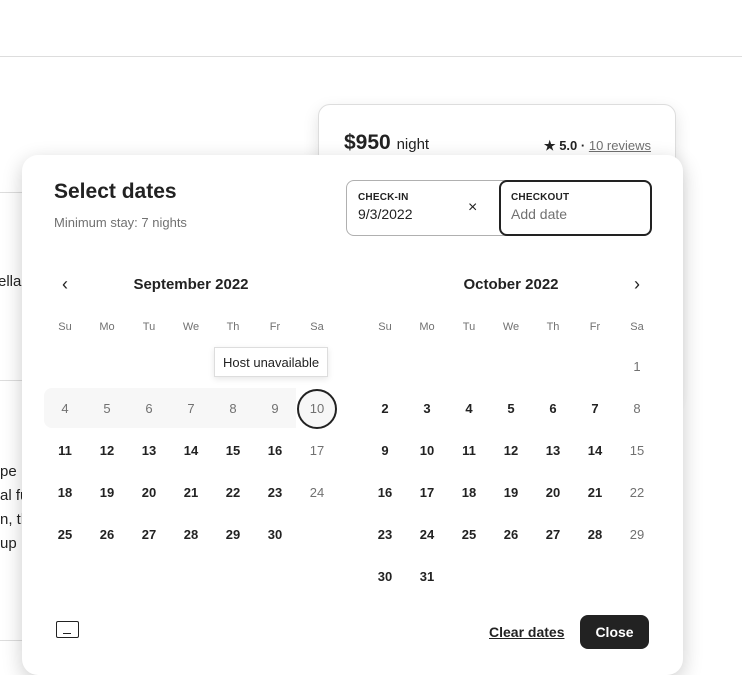  What do you see at coordinates (191, 284) in the screenshot?
I see `month-title: September 2022` at bounding box center [191, 284].